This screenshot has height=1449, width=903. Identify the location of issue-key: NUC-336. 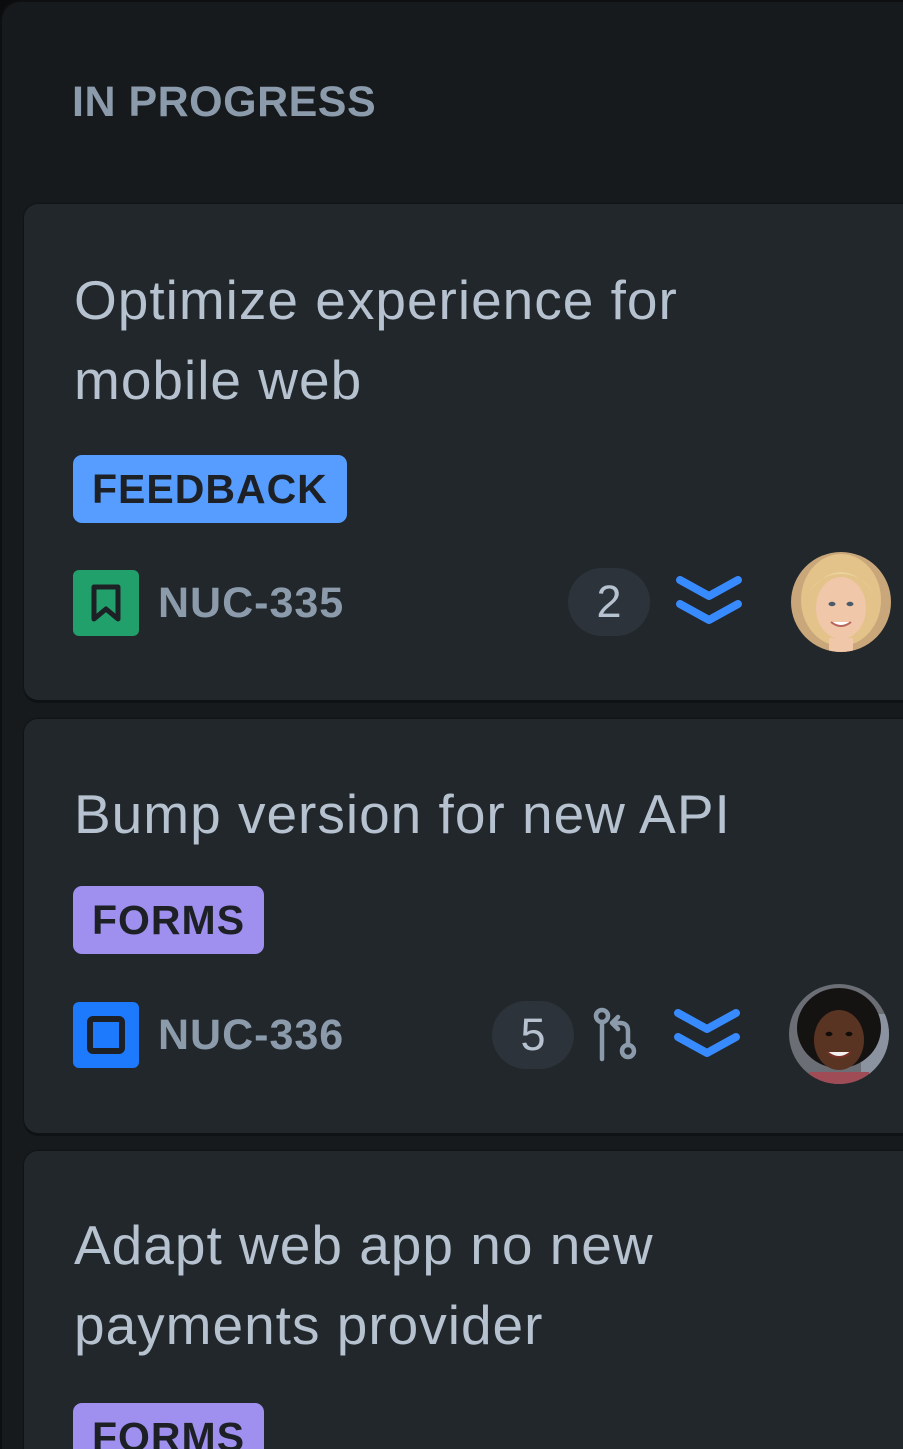
(251, 1035).